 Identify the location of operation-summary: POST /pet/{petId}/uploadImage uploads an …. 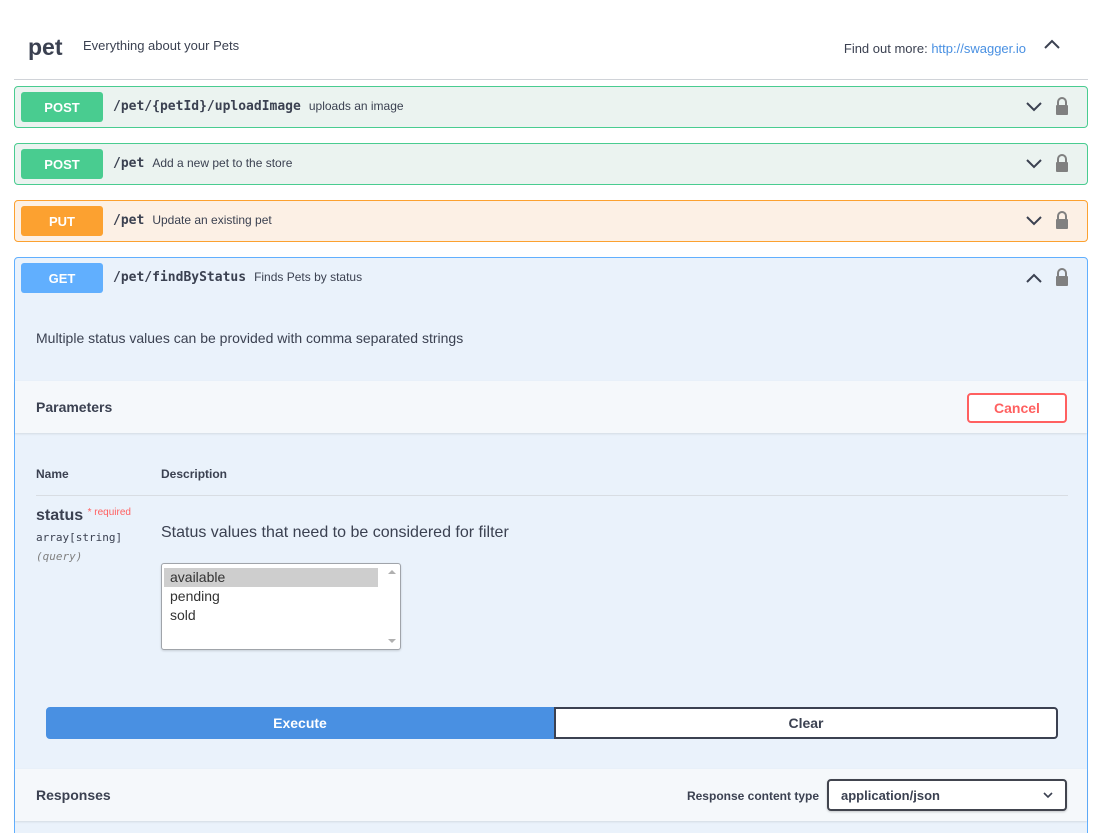
(551, 107).